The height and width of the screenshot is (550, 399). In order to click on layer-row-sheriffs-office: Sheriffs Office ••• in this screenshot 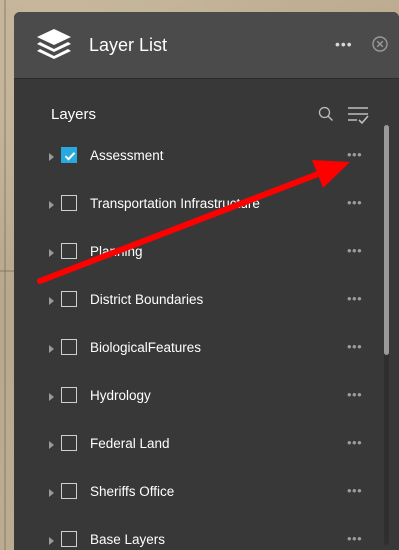, I will do `click(199, 493)`.